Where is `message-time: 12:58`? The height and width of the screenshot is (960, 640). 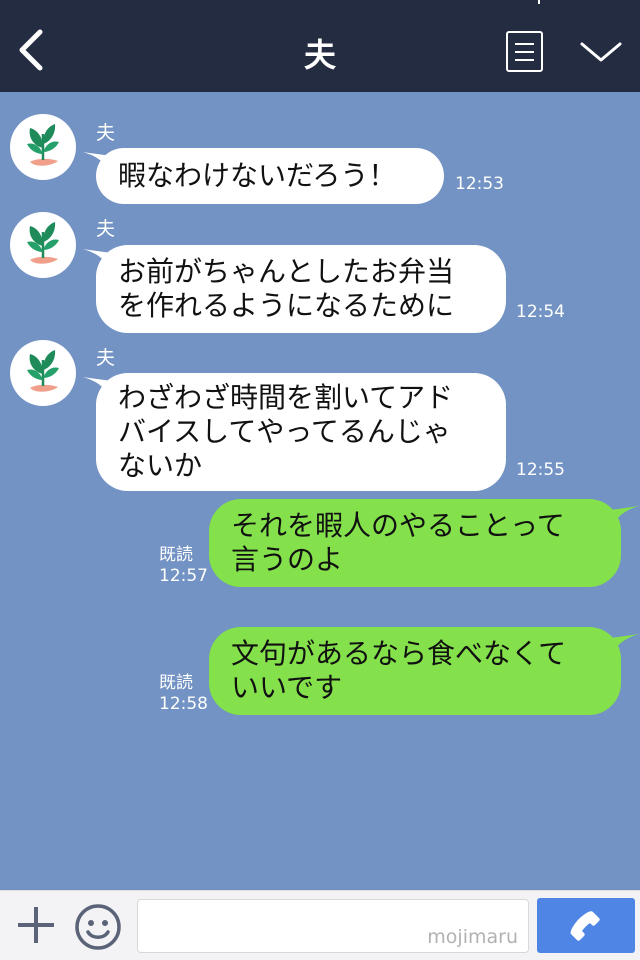
message-time: 12:58 is located at coordinates (183, 704).